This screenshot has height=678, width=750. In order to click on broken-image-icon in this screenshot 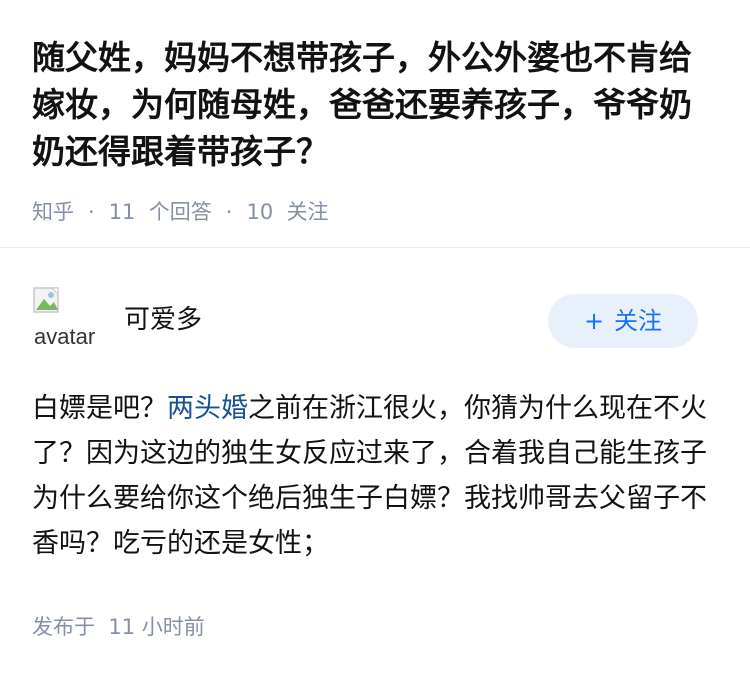, I will do `click(46, 300)`.